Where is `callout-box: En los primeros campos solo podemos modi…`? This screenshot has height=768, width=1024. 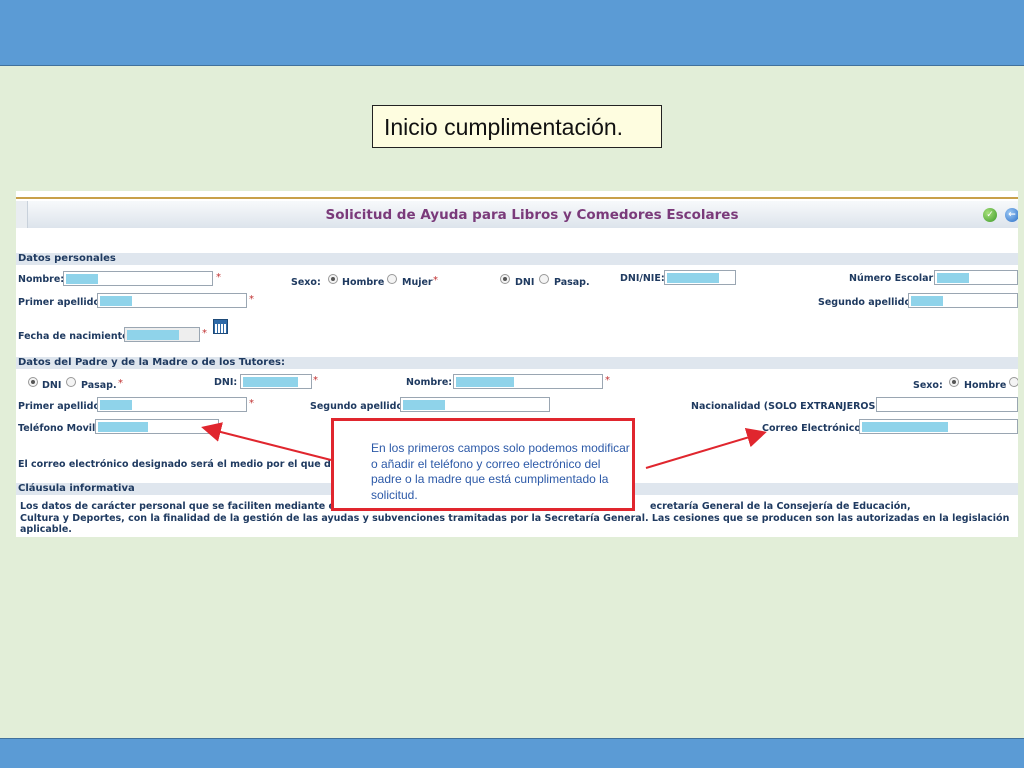 callout-box: En los primeros campos solo podemos modi… is located at coordinates (483, 464).